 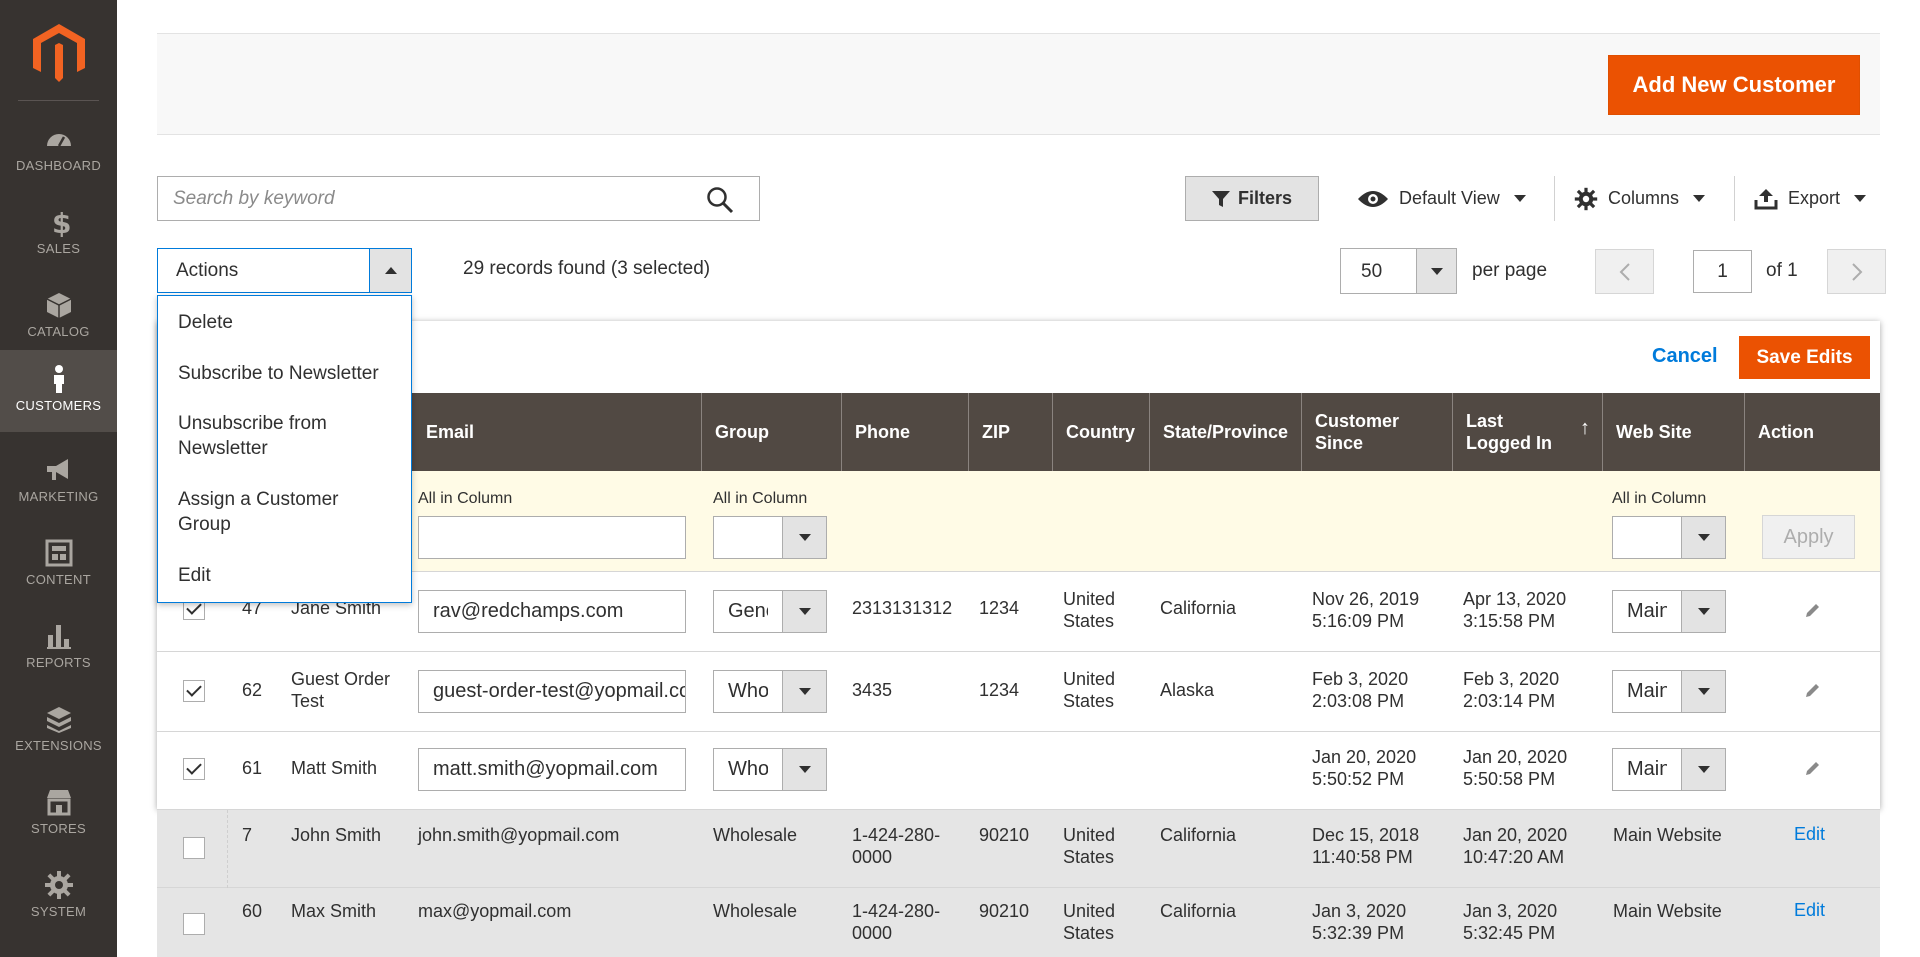 What do you see at coordinates (772, 432) in the screenshot?
I see `column-header-group: Group` at bounding box center [772, 432].